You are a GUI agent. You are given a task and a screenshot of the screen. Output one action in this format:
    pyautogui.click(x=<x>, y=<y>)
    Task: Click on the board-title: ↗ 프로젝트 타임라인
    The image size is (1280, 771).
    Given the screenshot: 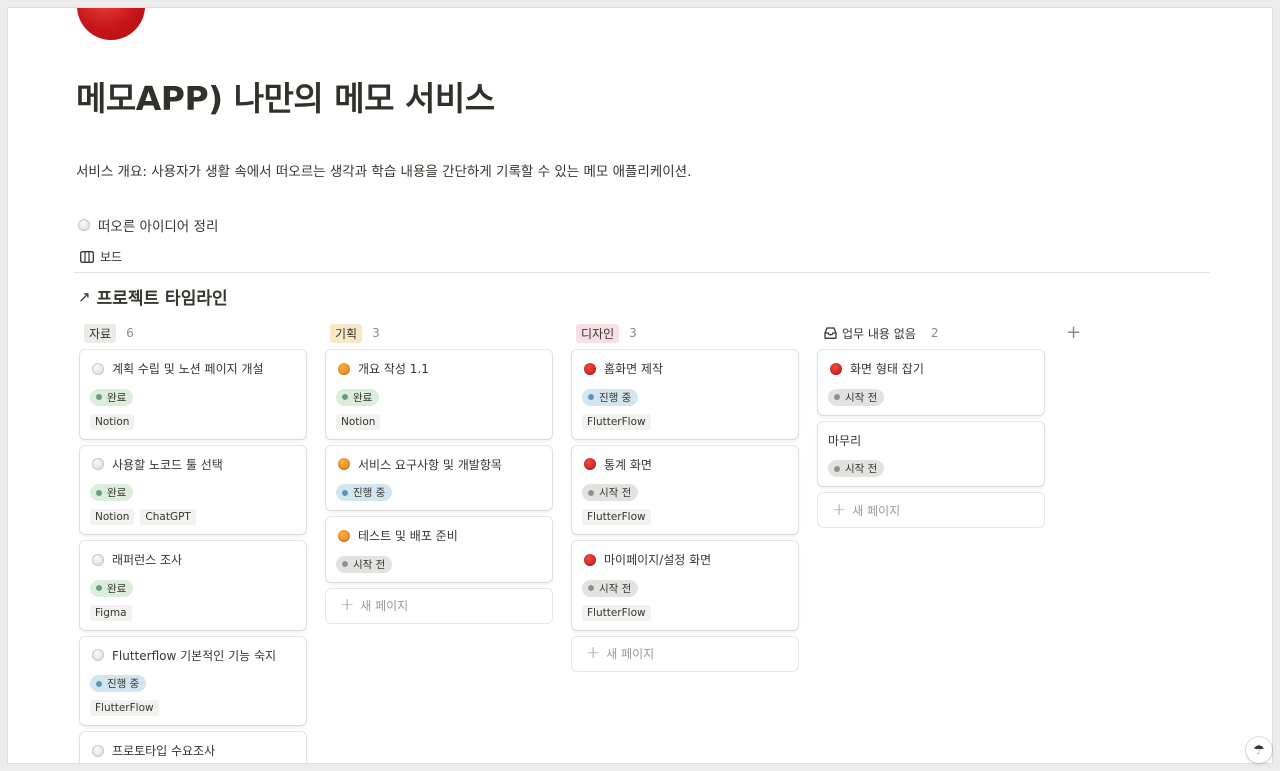 What is the action you would take?
    pyautogui.click(x=153, y=297)
    